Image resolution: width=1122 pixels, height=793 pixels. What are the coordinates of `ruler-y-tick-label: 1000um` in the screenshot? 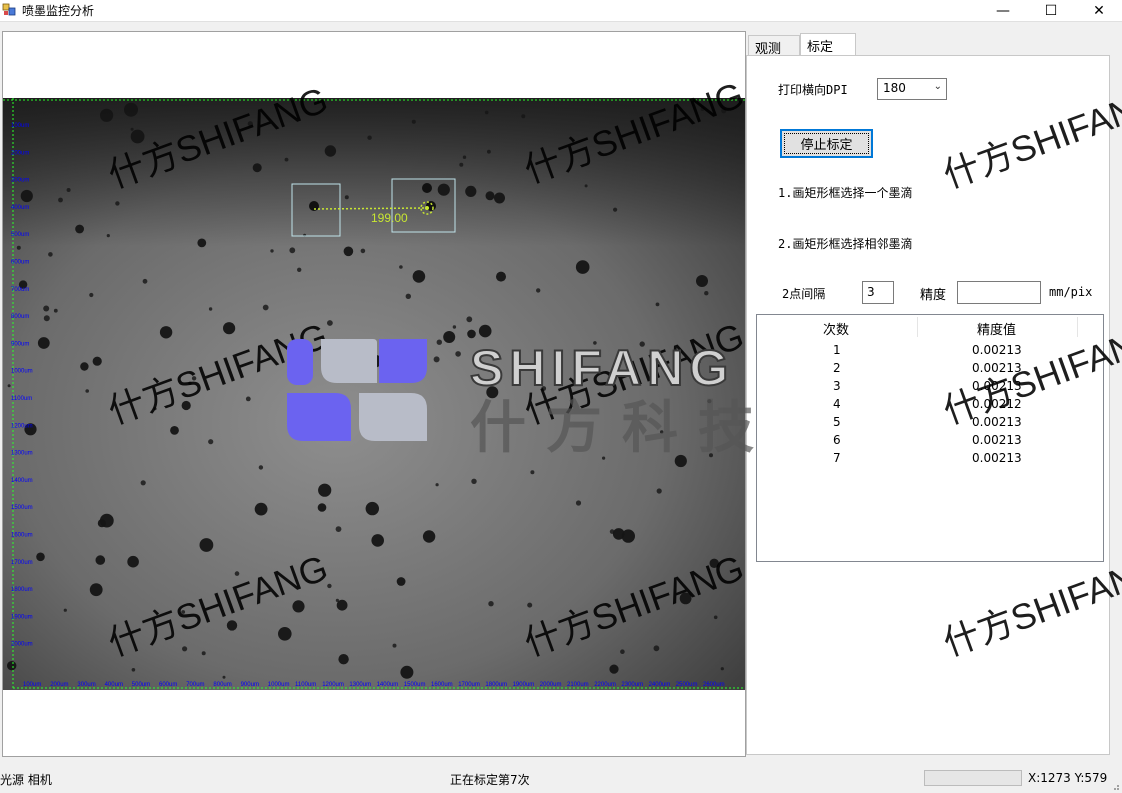 It's located at (22, 372).